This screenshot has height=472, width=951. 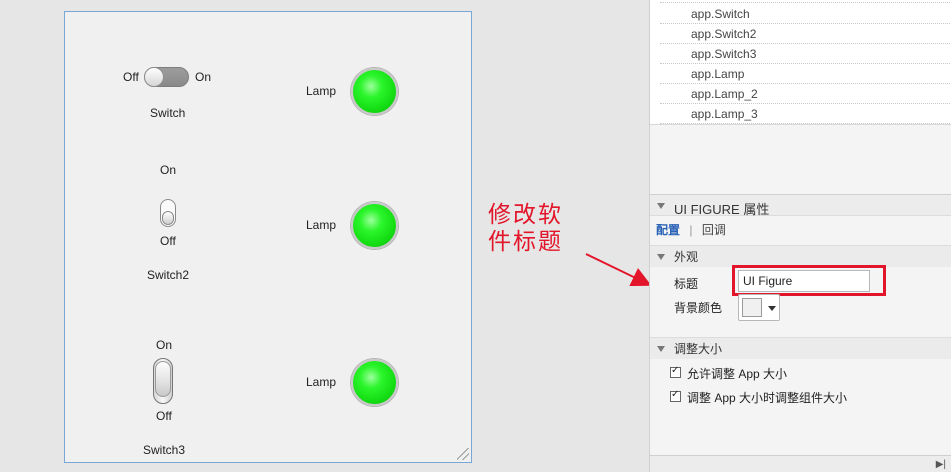 What do you see at coordinates (809, 280) in the screenshot?
I see `highlight-box` at bounding box center [809, 280].